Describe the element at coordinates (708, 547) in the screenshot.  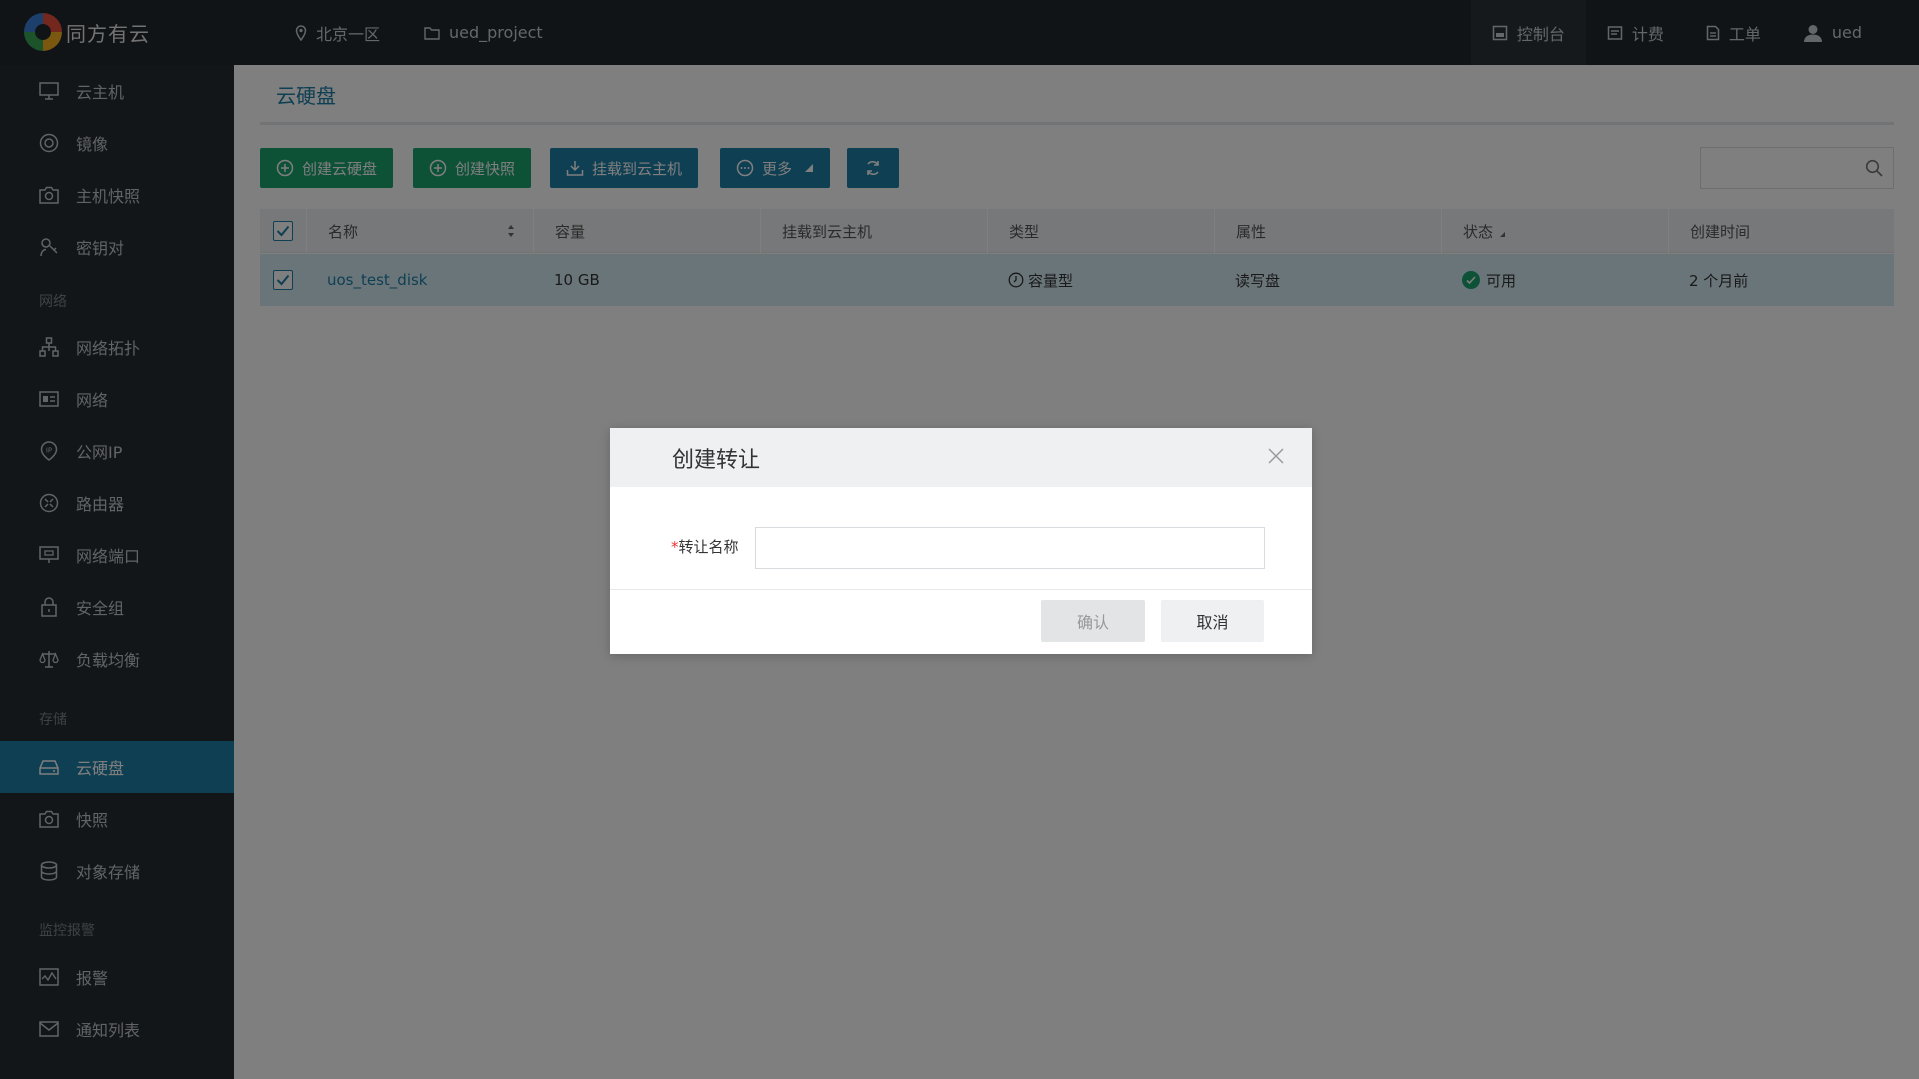
I see `transfer-name-text: 转让名称` at that location.